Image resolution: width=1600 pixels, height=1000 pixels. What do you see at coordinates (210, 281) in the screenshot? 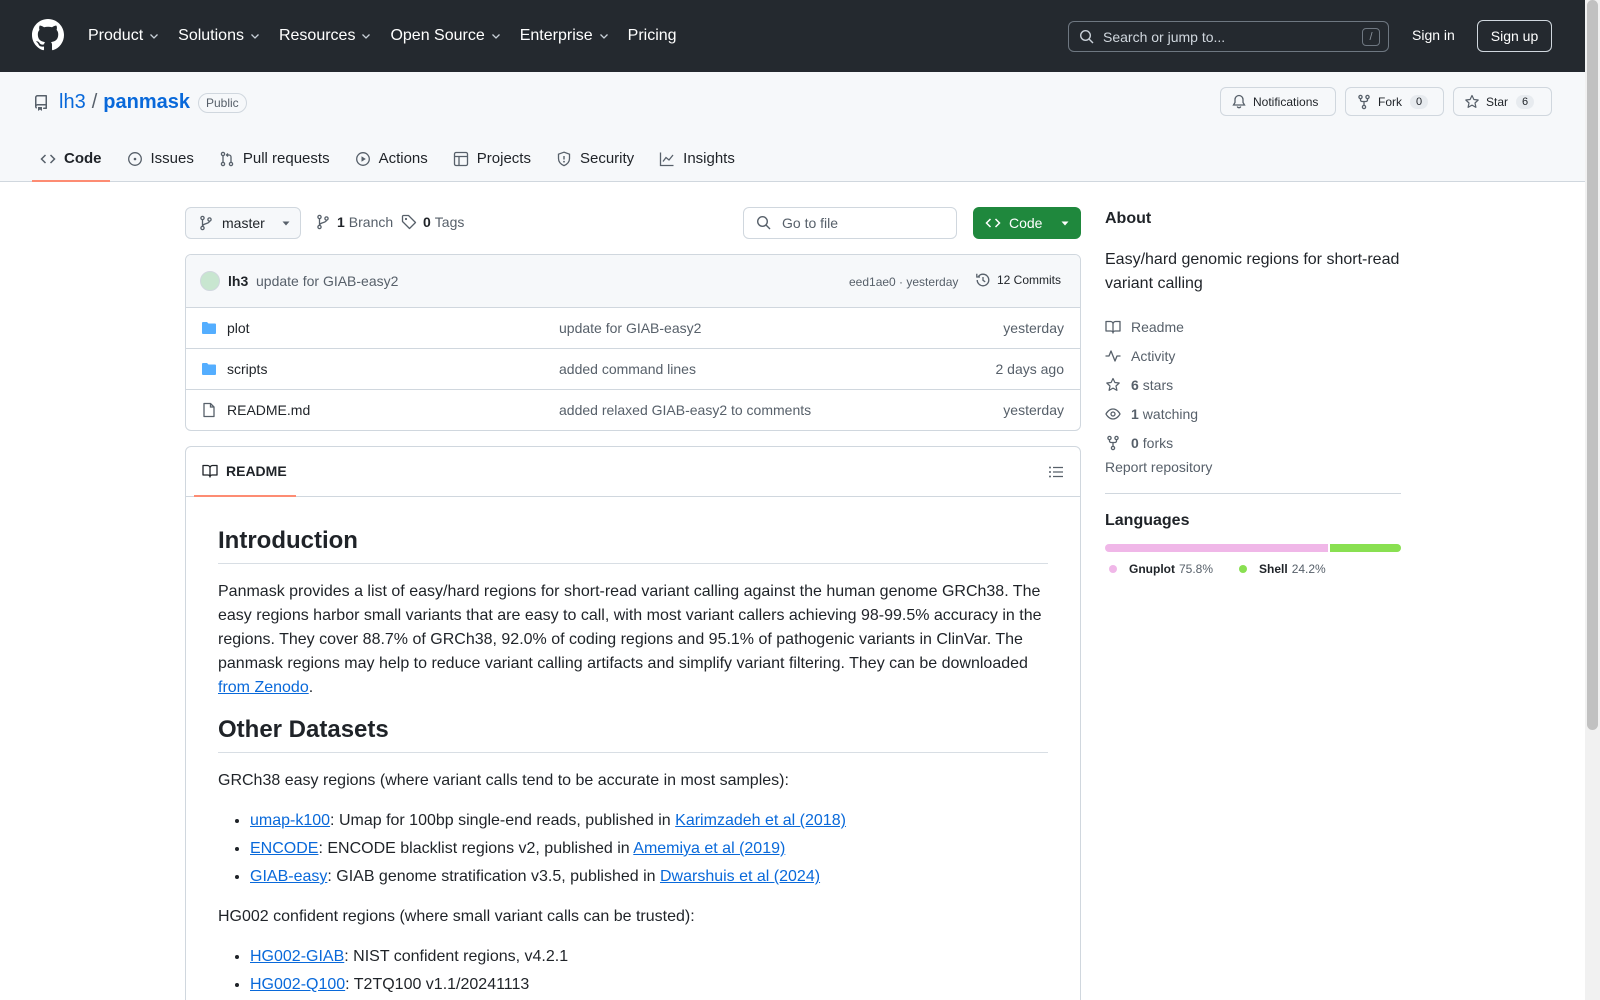
I see `avatar` at bounding box center [210, 281].